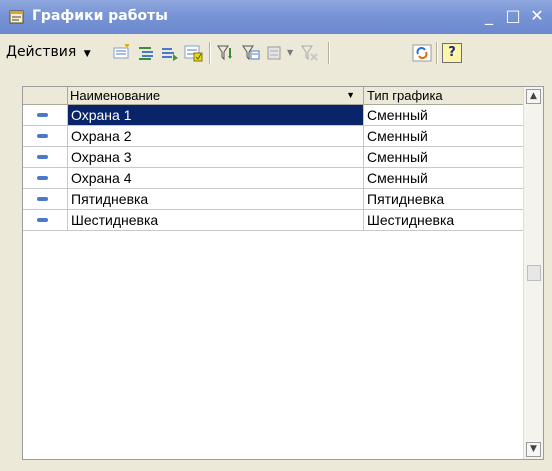 This screenshot has height=471, width=552. What do you see at coordinates (122, 53) in the screenshot?
I see `add-row-icon` at bounding box center [122, 53].